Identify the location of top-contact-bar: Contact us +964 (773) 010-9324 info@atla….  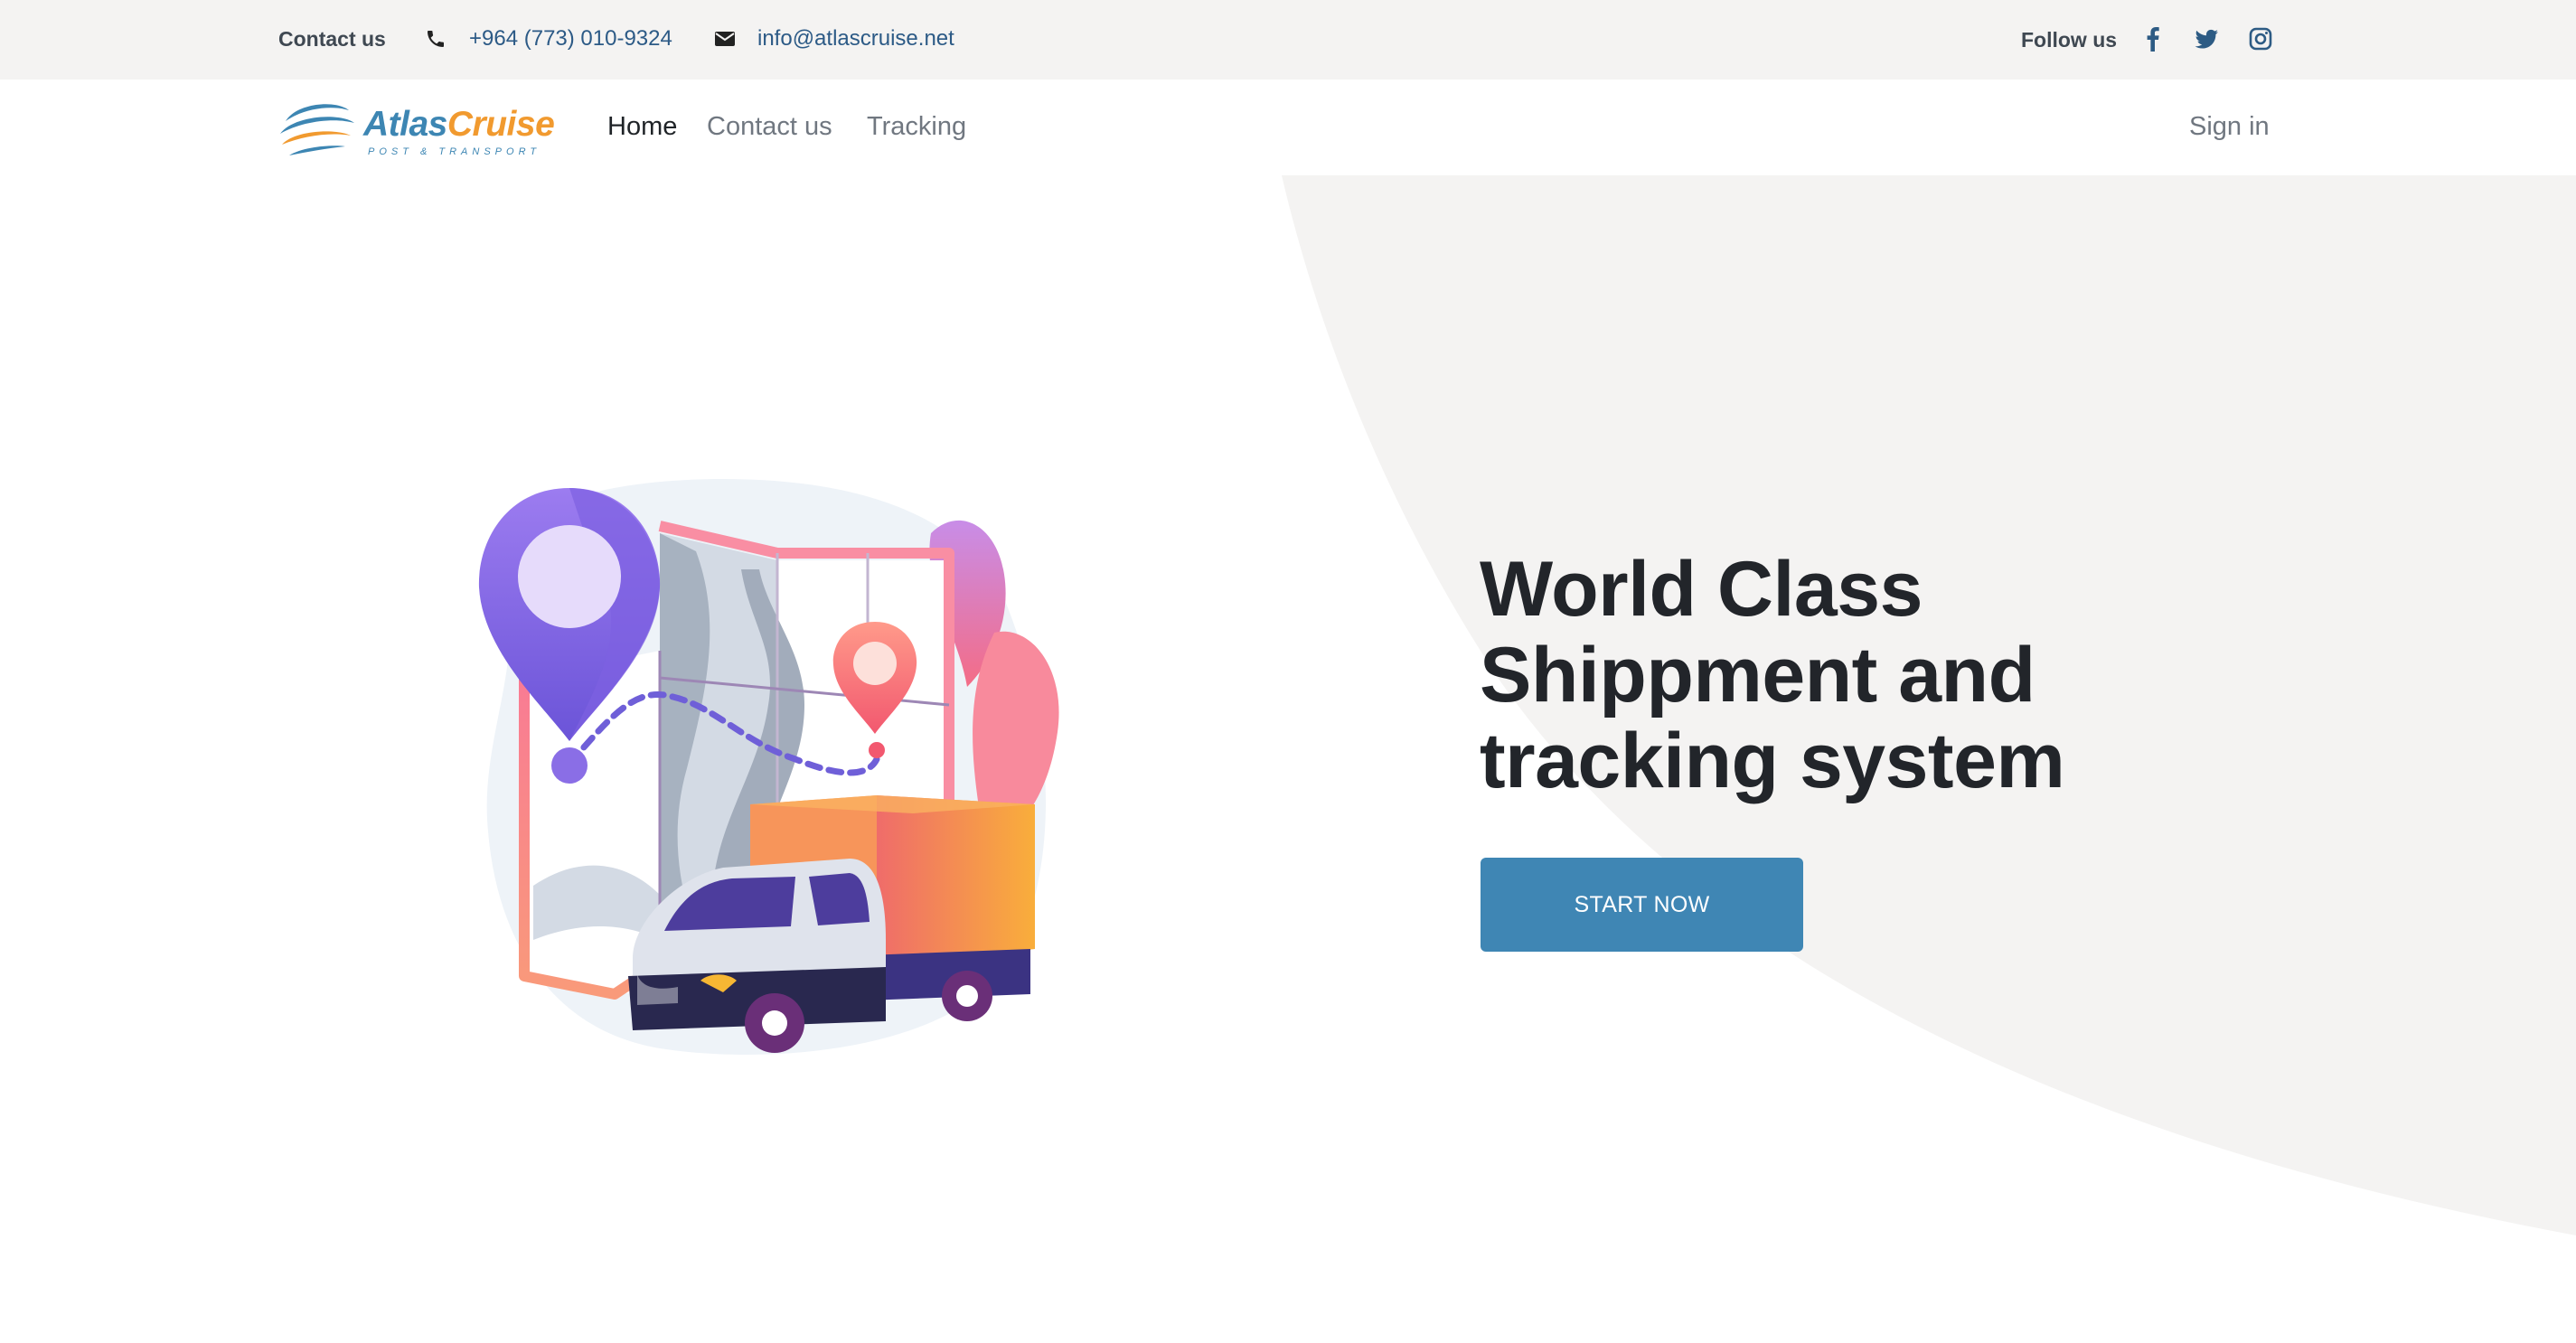
(1288, 40).